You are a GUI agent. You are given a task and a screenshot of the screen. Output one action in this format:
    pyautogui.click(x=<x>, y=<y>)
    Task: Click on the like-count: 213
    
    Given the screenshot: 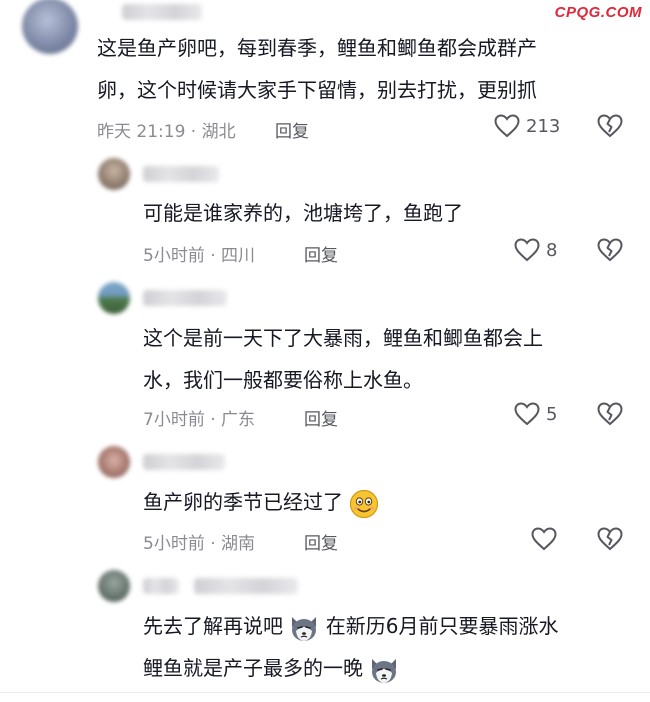 What is the action you would take?
    pyautogui.click(x=543, y=126)
    